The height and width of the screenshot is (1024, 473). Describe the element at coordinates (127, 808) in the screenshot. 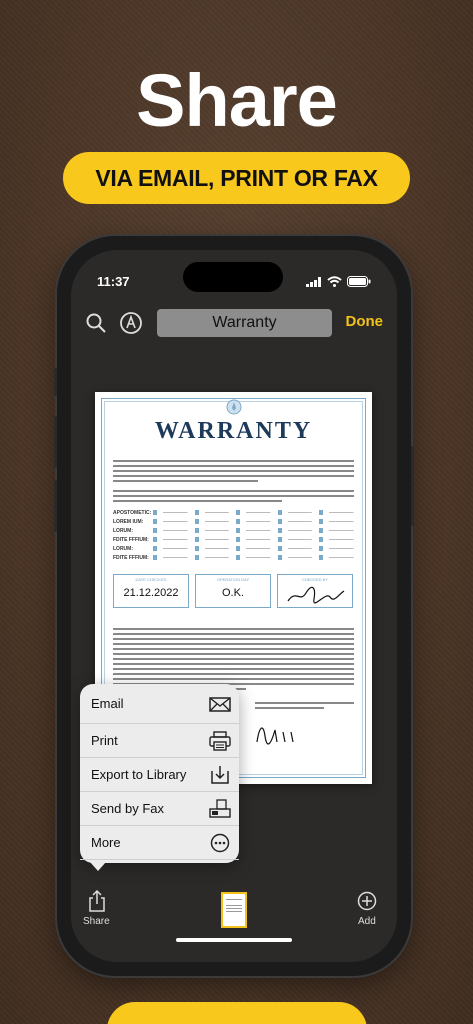

I see `menu-item-label: Send by Fax` at that location.